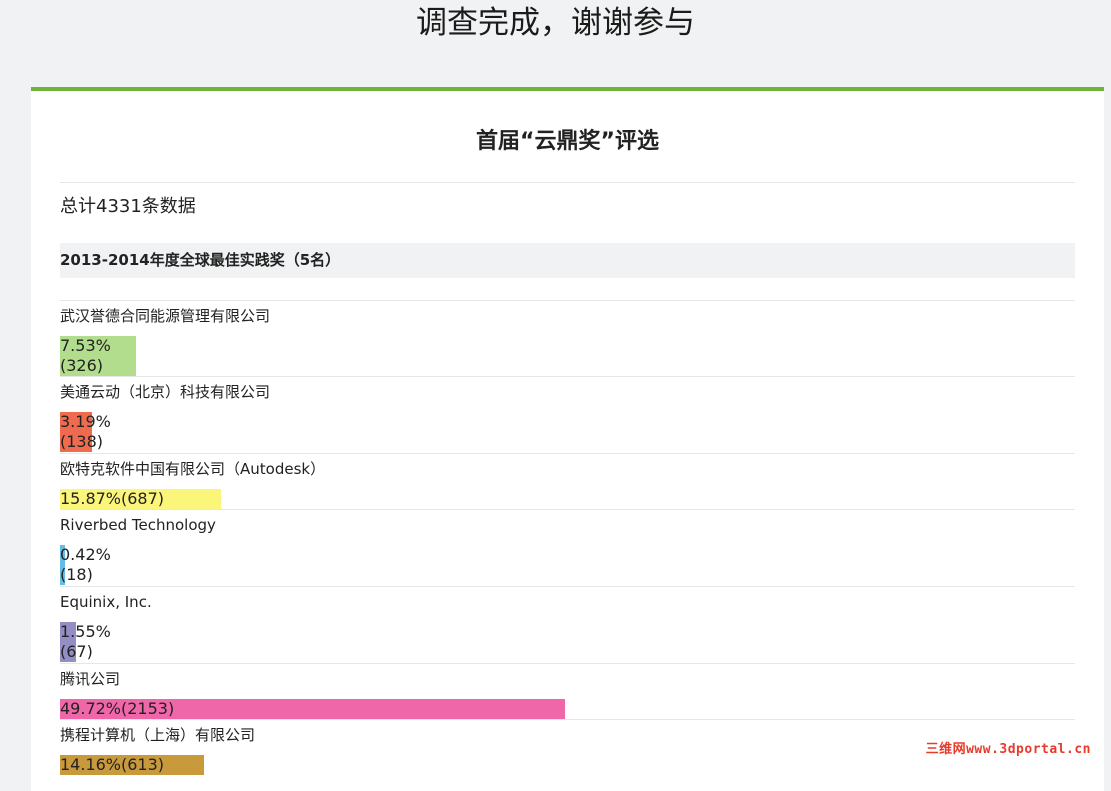  I want to click on result-value: 3.19% (138), so click(100, 432).